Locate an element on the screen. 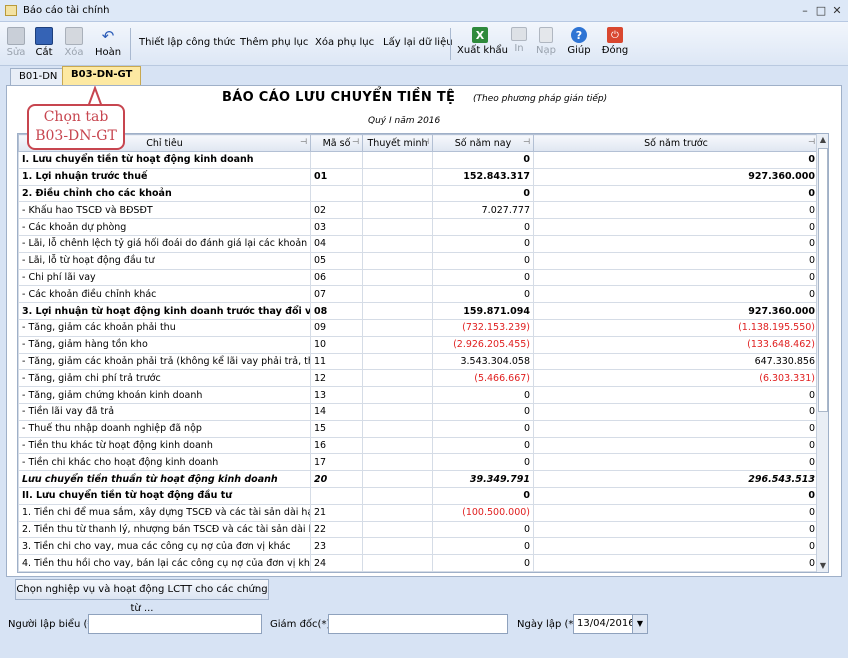  cell-current-year: 7.027.777 is located at coordinates (483, 210).